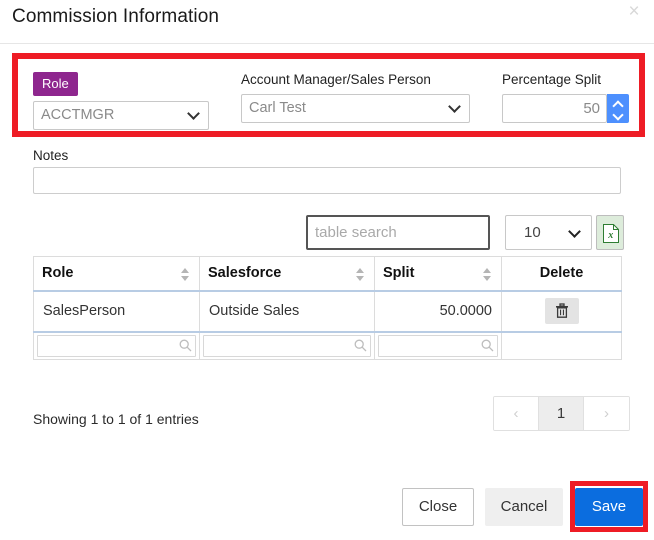  Describe the element at coordinates (327, 180) in the screenshot. I see `notes-input` at that location.